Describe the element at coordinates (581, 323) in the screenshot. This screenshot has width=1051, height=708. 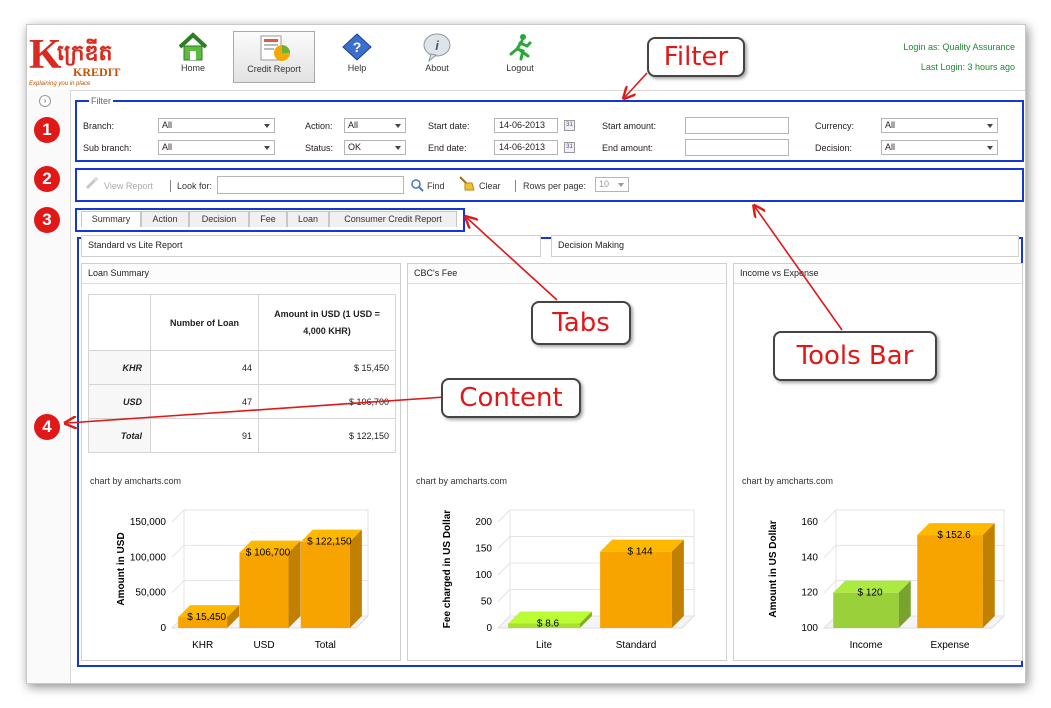
I see `tabs-callout: Tabs` at that location.